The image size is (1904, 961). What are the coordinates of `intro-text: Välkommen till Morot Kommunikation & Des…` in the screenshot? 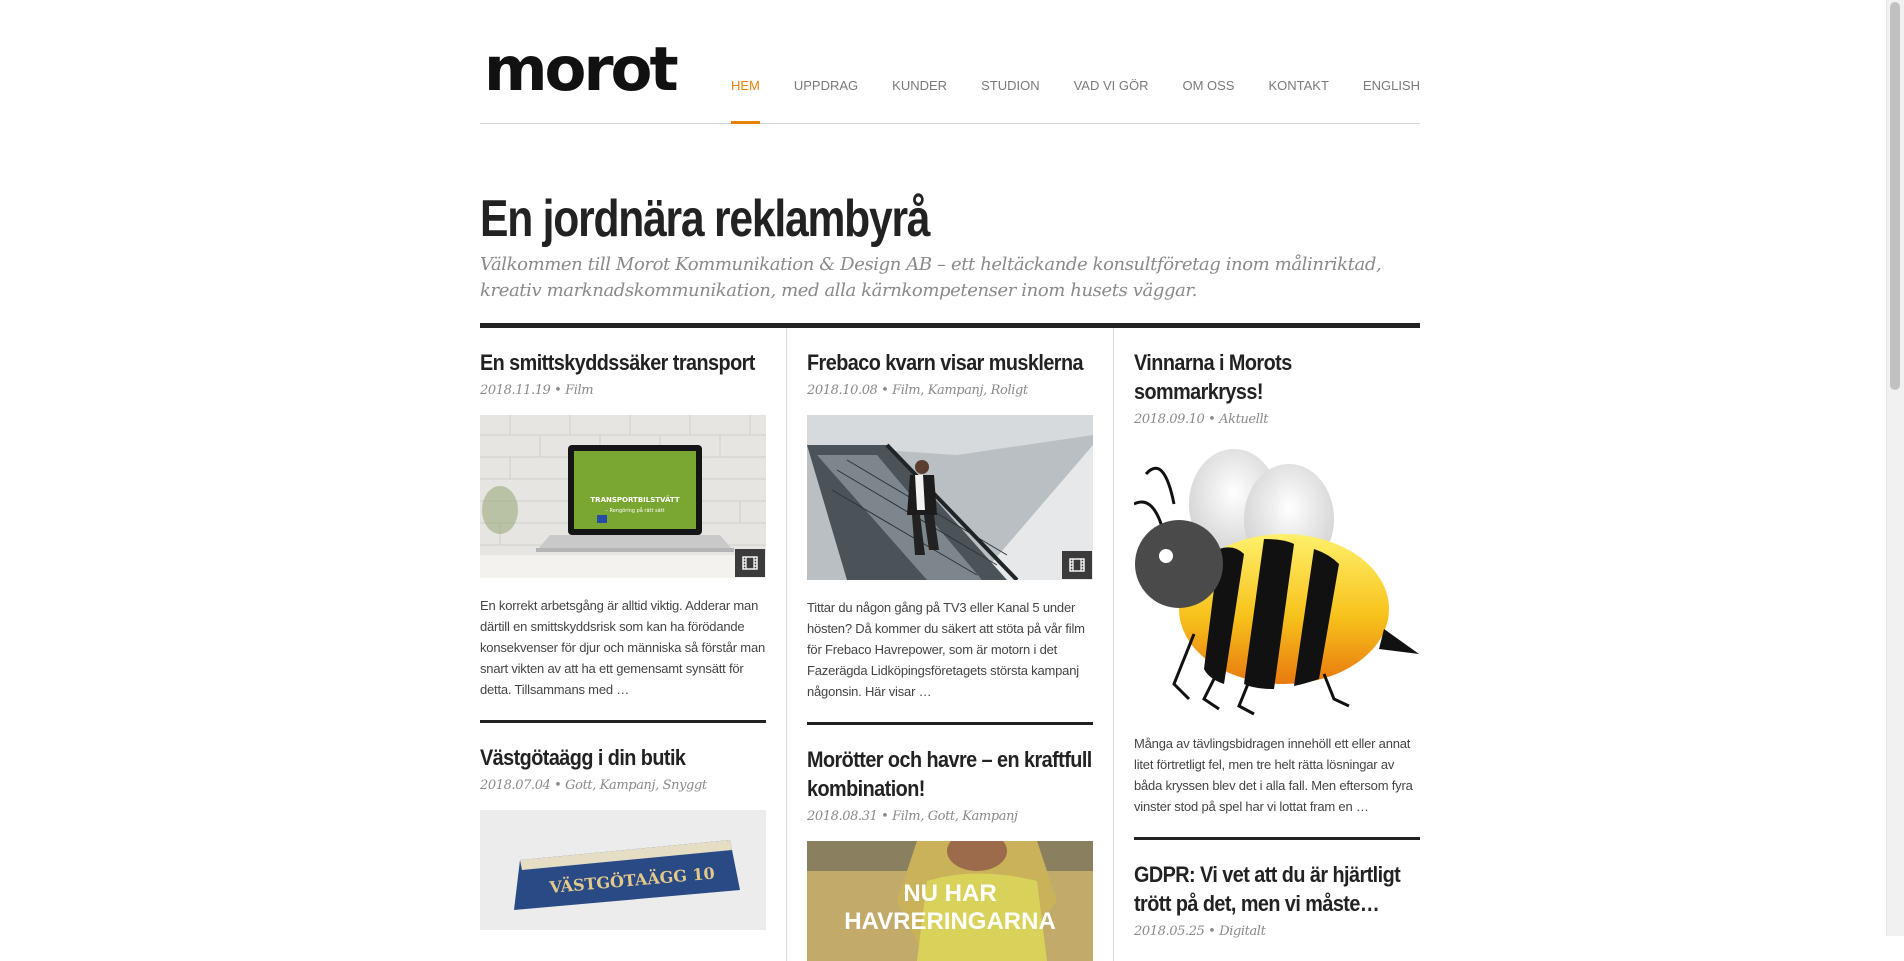 It's located at (931, 277).